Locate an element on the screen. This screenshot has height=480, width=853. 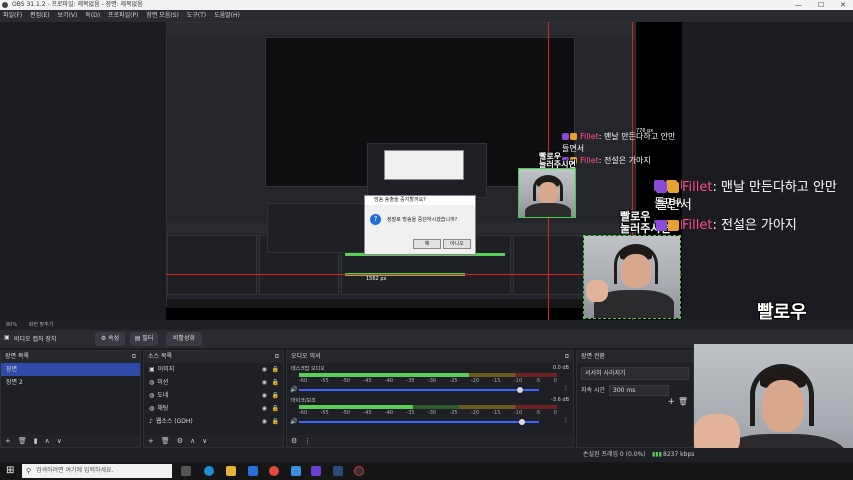
properties-button: ⚙ 속성 is located at coordinates (110, 339).